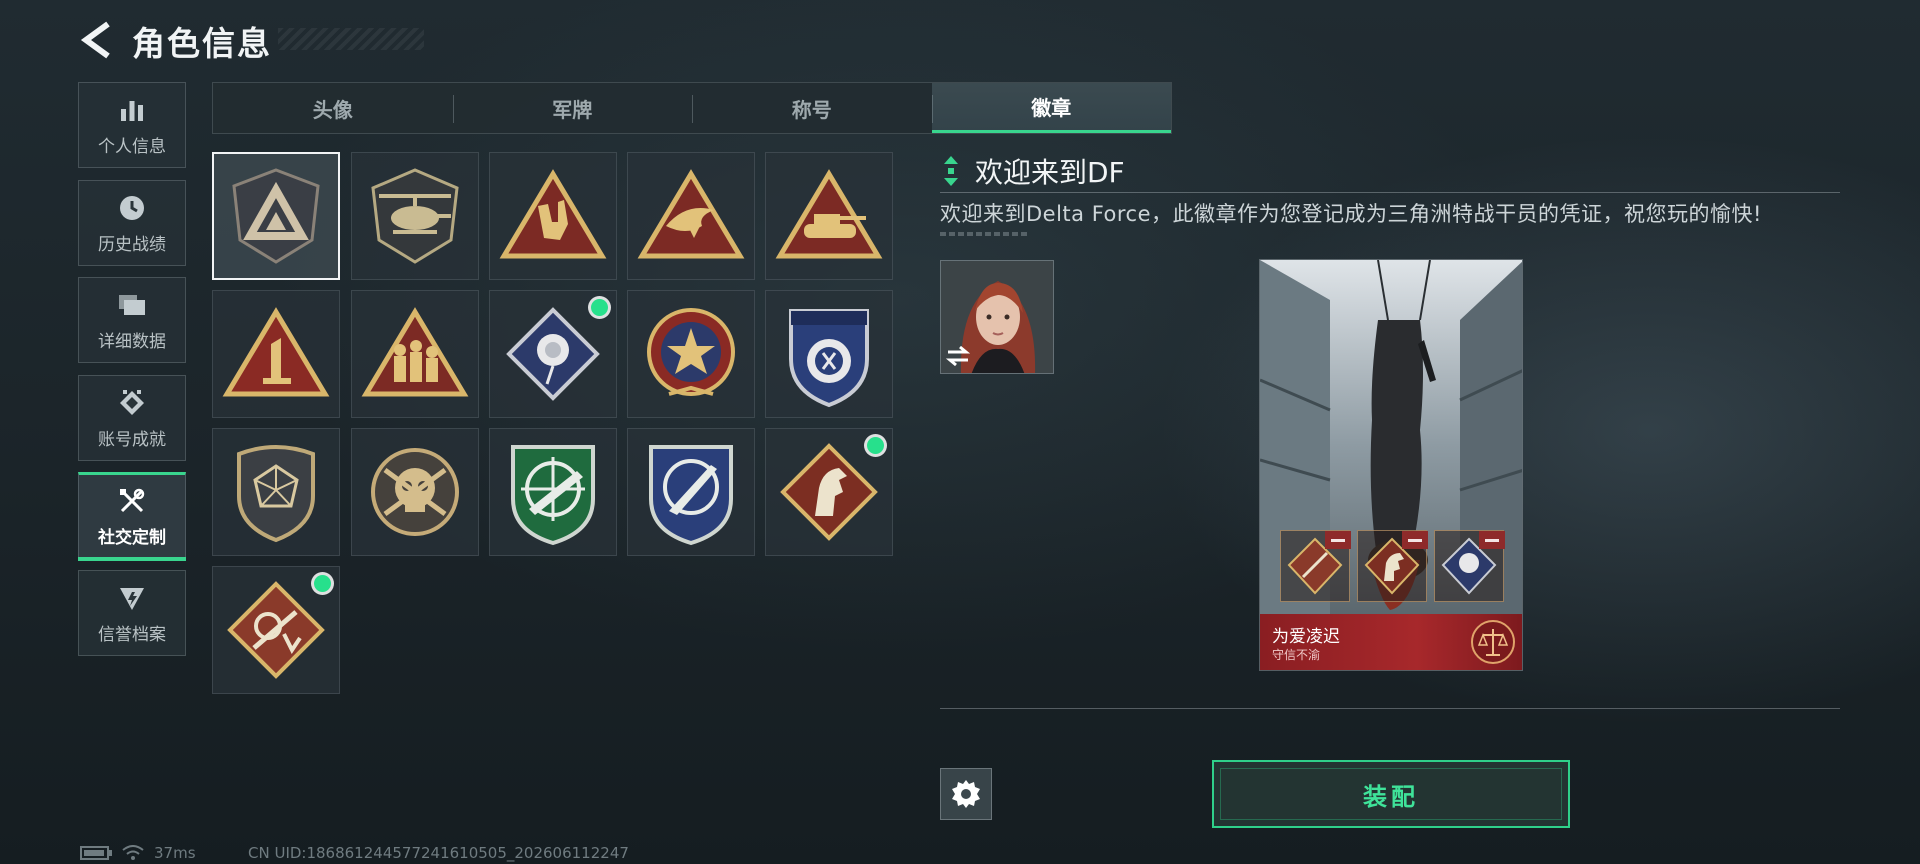 The image size is (1920, 864). Describe the element at coordinates (958, 356) in the screenshot. I see `swap-icon` at that location.